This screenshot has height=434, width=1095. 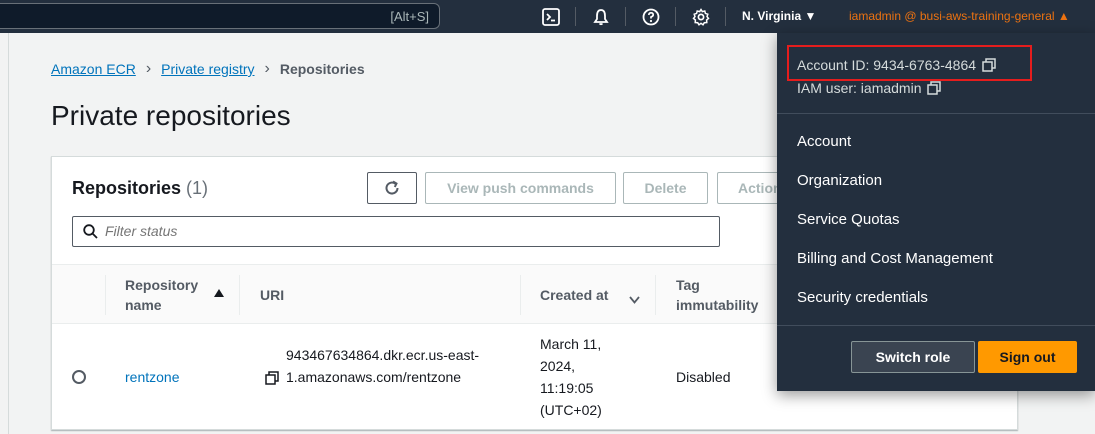 I want to click on sort-ascending-icon, so click(x=219, y=293).